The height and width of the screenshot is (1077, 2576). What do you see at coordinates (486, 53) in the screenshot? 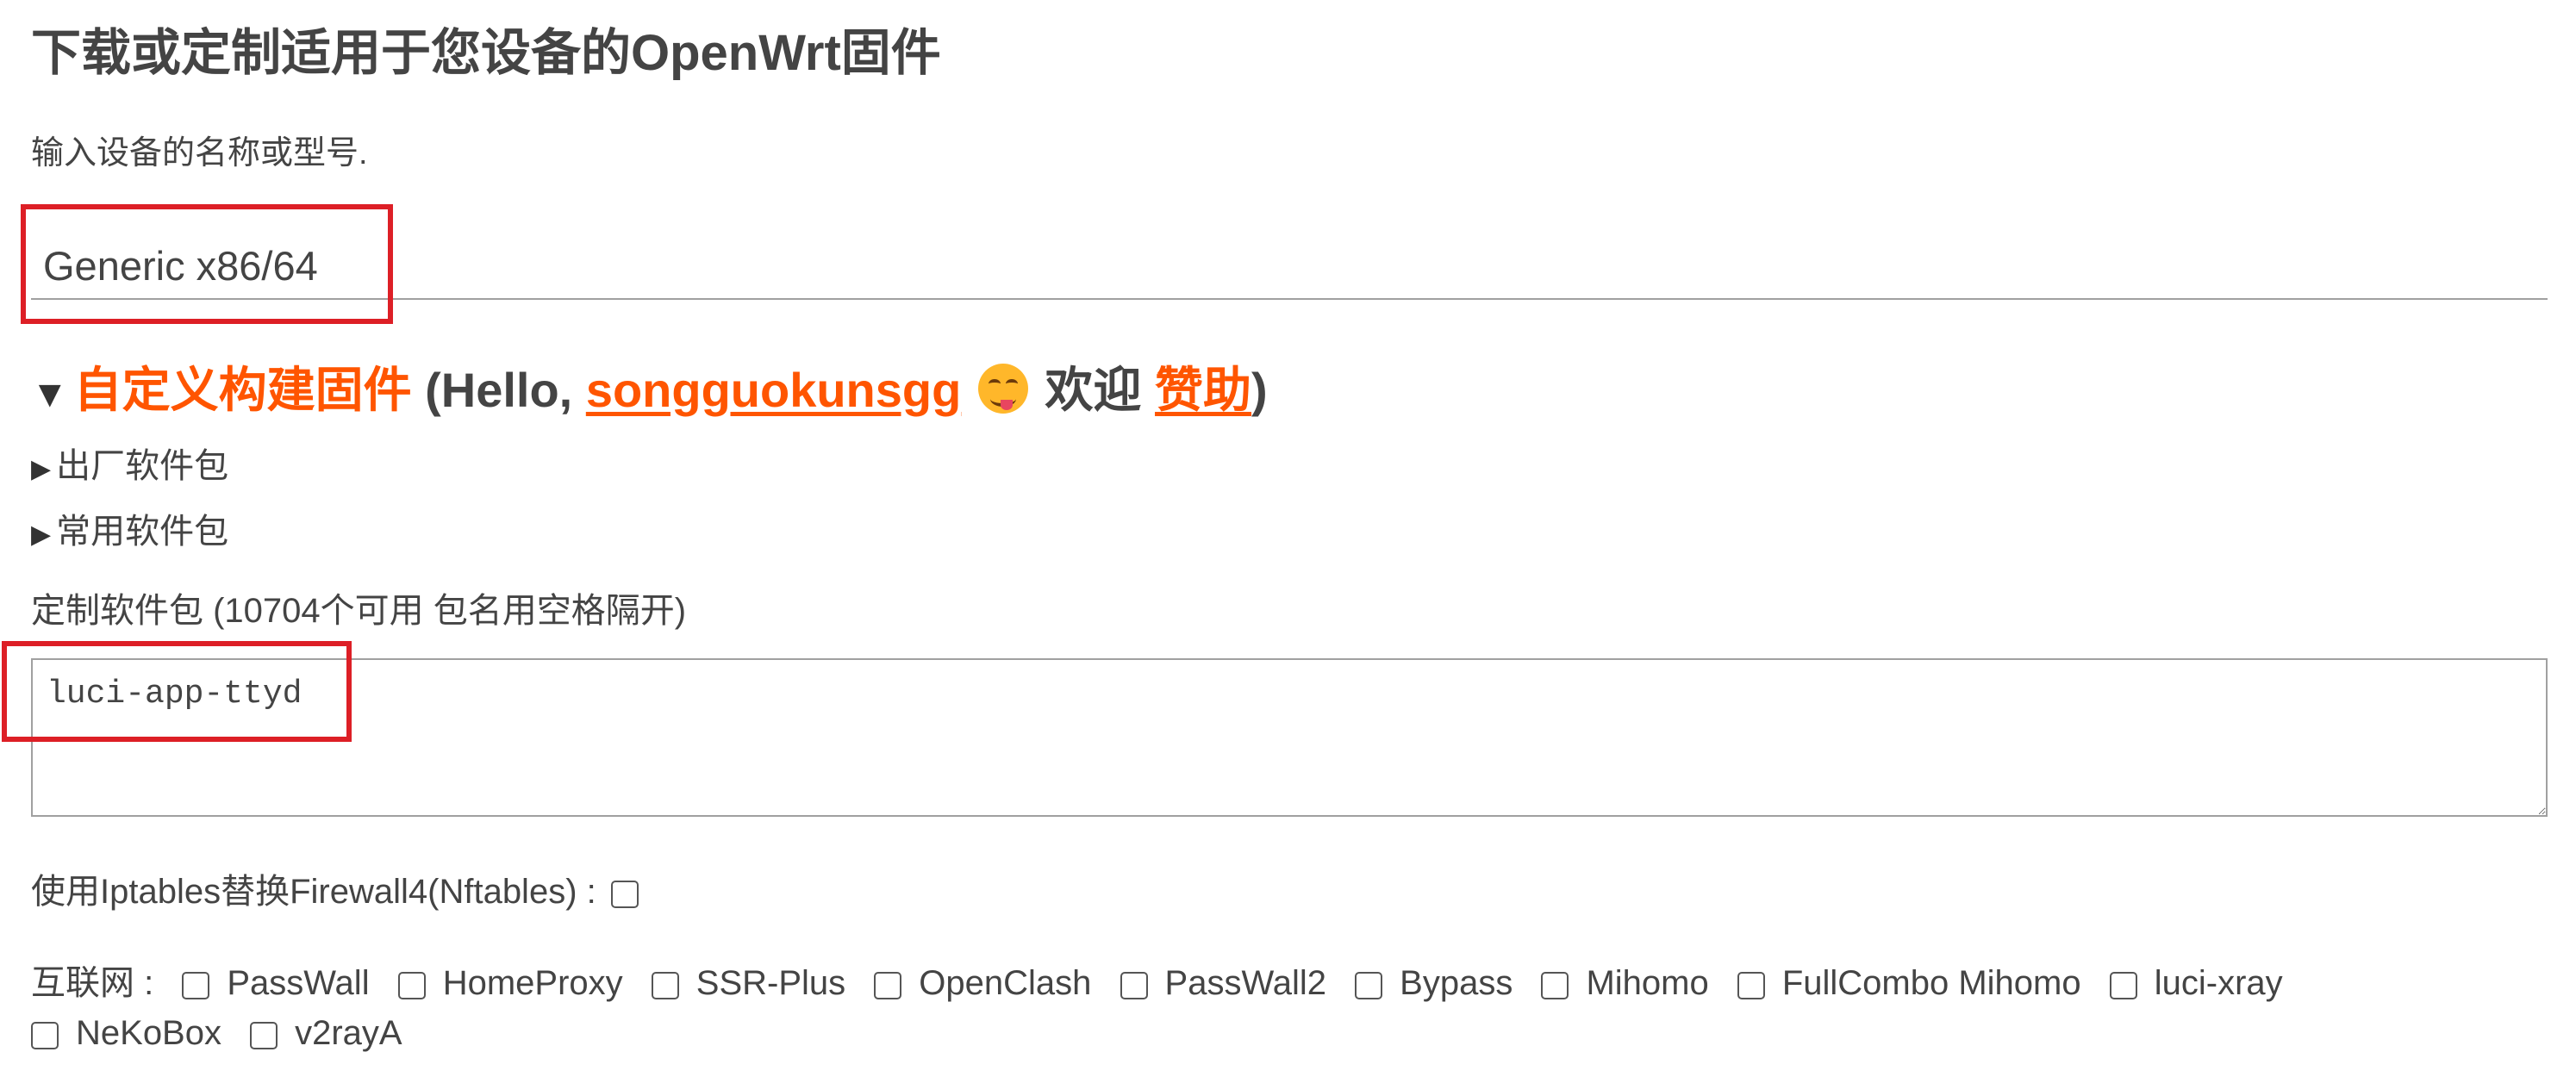
I see `page-title: 下载或定制适用于您设备的OpenWrt固件` at bounding box center [486, 53].